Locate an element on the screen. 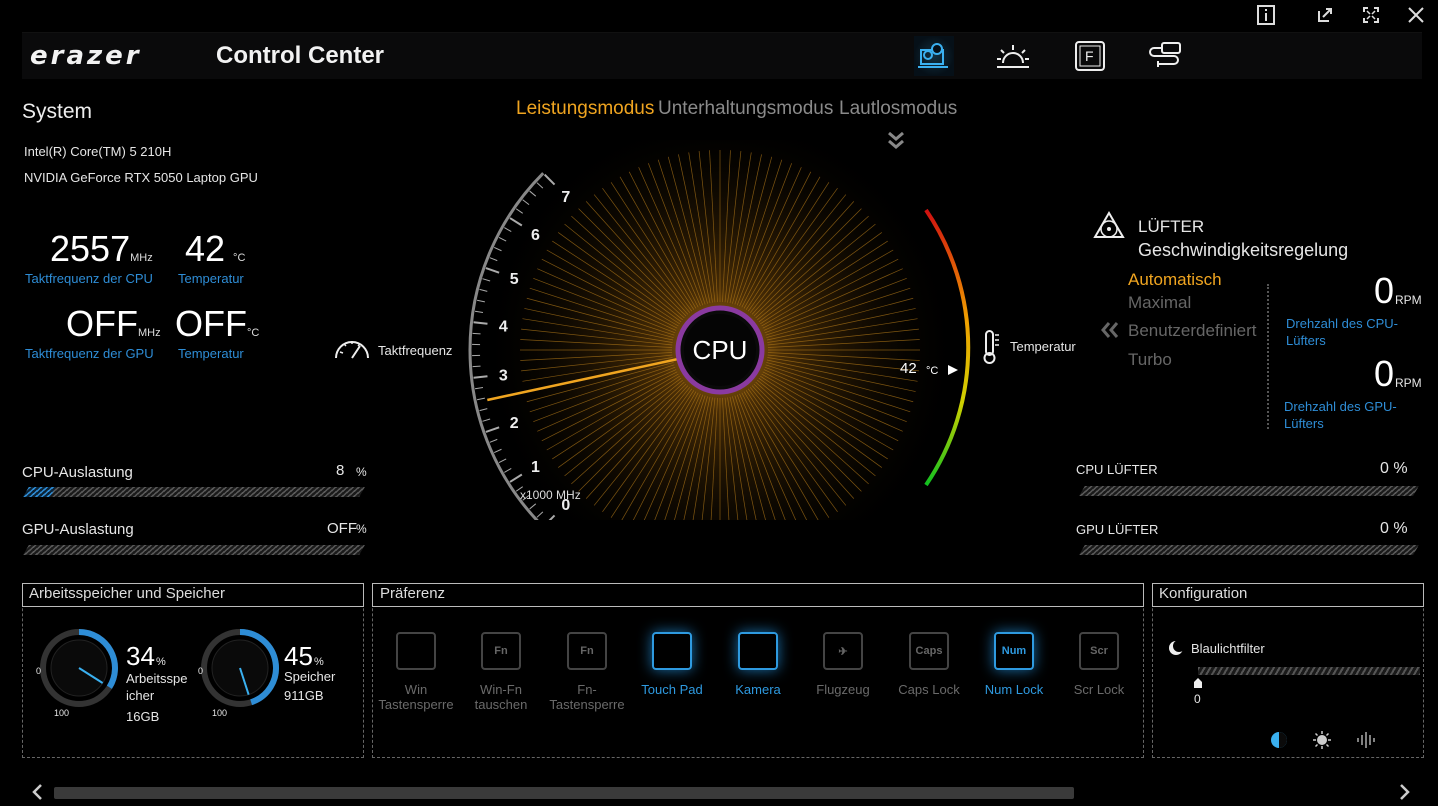  gauge-temp-label: Temperatur is located at coordinates (1043, 346).